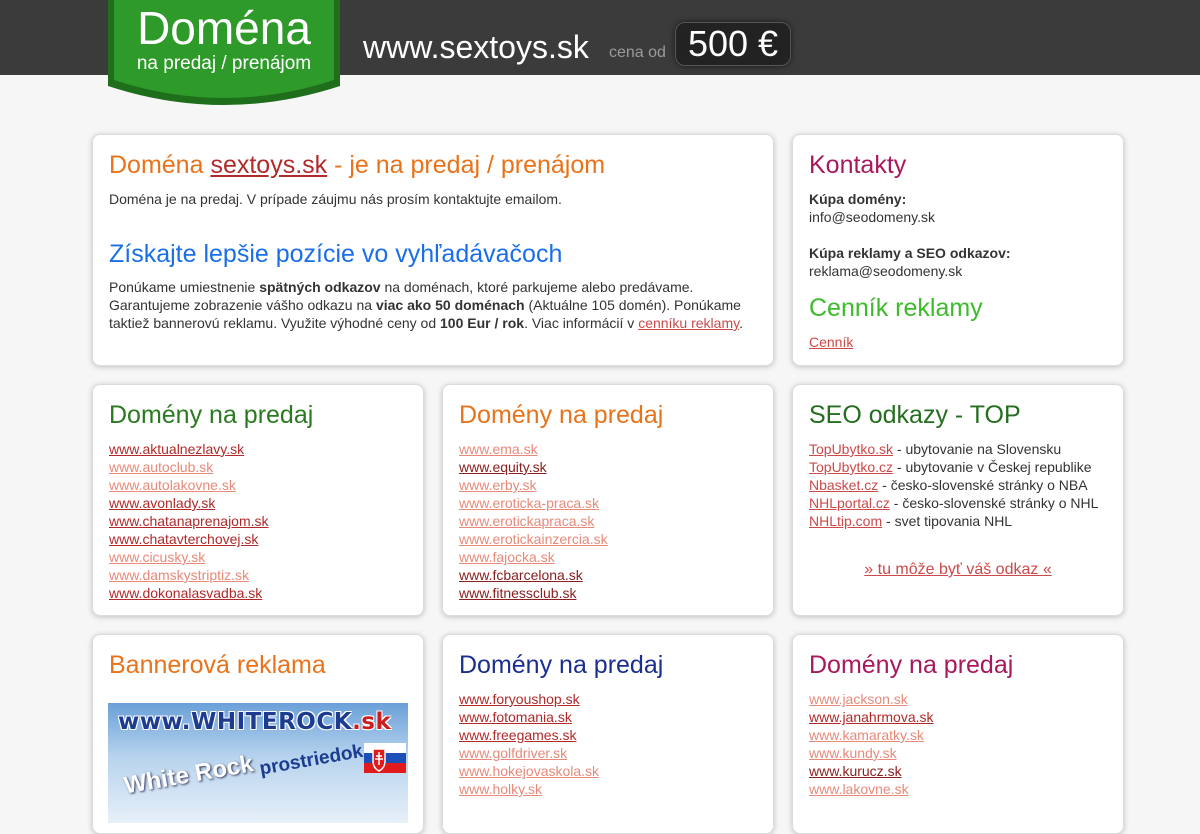  What do you see at coordinates (183, 539) in the screenshot?
I see `domain-link: www.chatavterchovej.sk` at bounding box center [183, 539].